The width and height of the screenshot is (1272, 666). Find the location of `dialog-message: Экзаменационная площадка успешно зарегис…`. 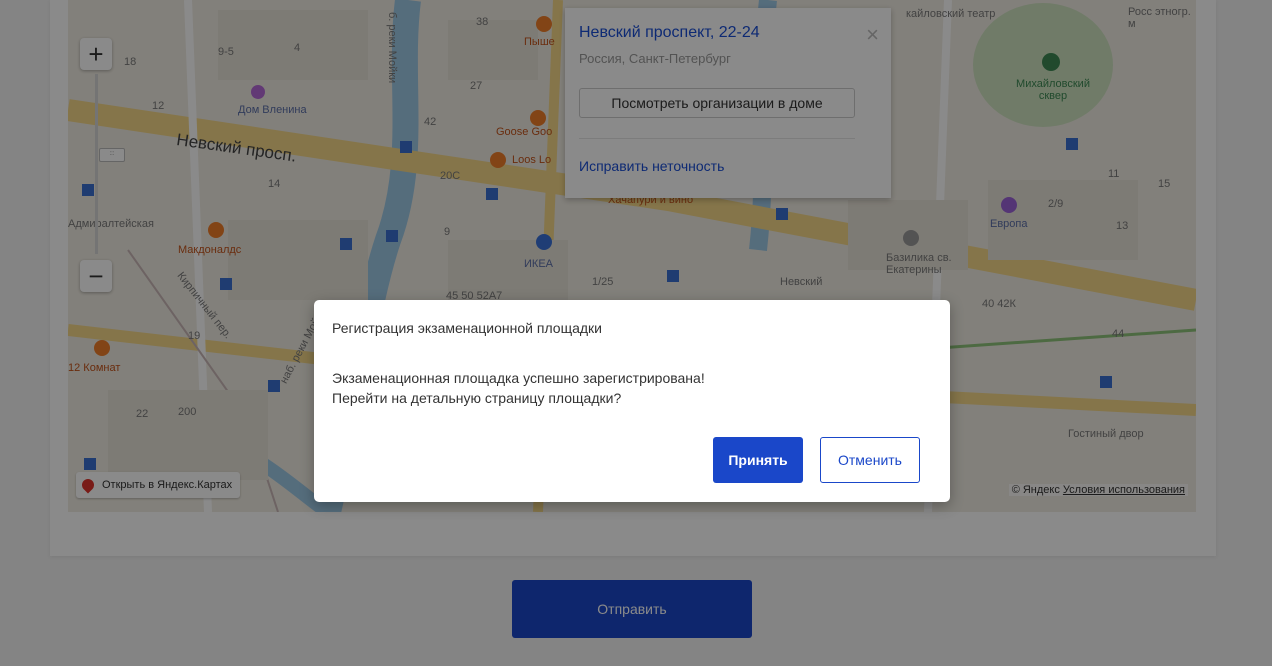

dialog-message: Экзаменационная площадка успешно зарегис… is located at coordinates (518, 388).